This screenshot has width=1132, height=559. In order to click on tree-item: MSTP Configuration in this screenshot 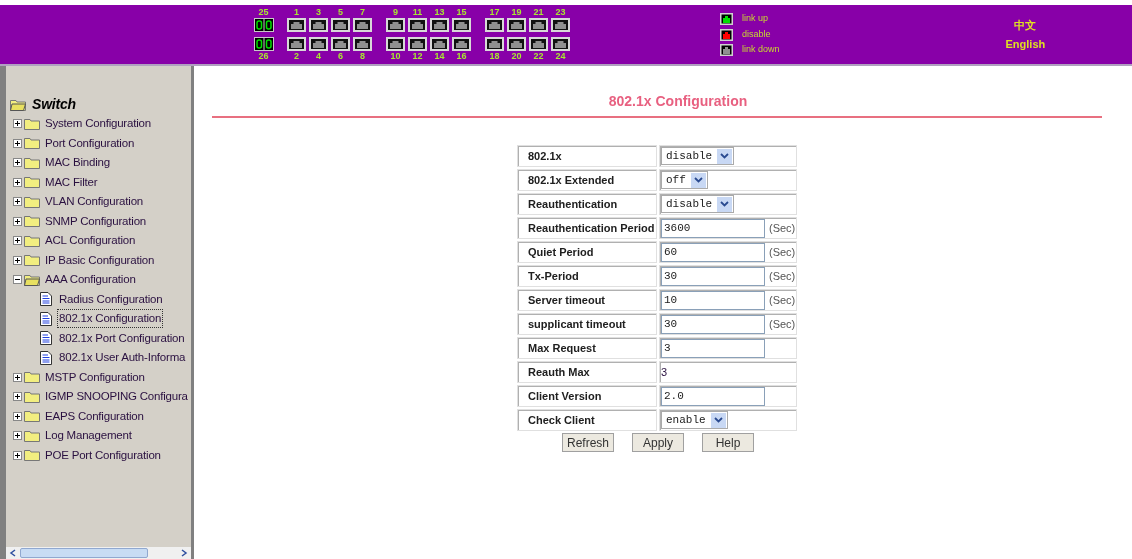, I will do `click(95, 377)`.